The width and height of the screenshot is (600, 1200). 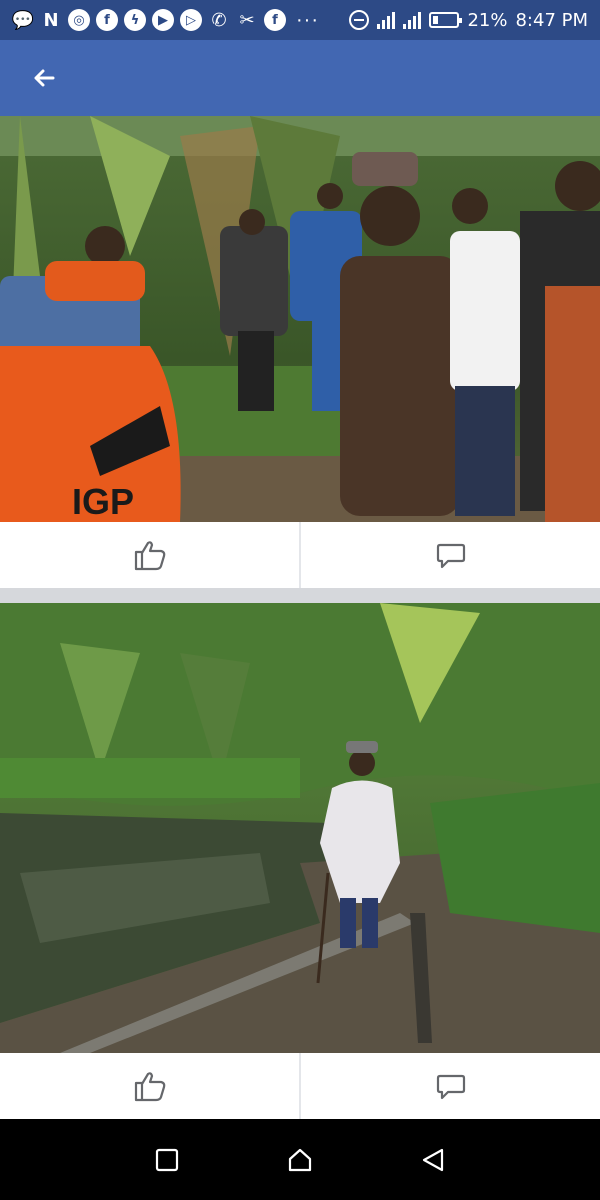 I want to click on back-nav-button, so click(x=433, y=1160).